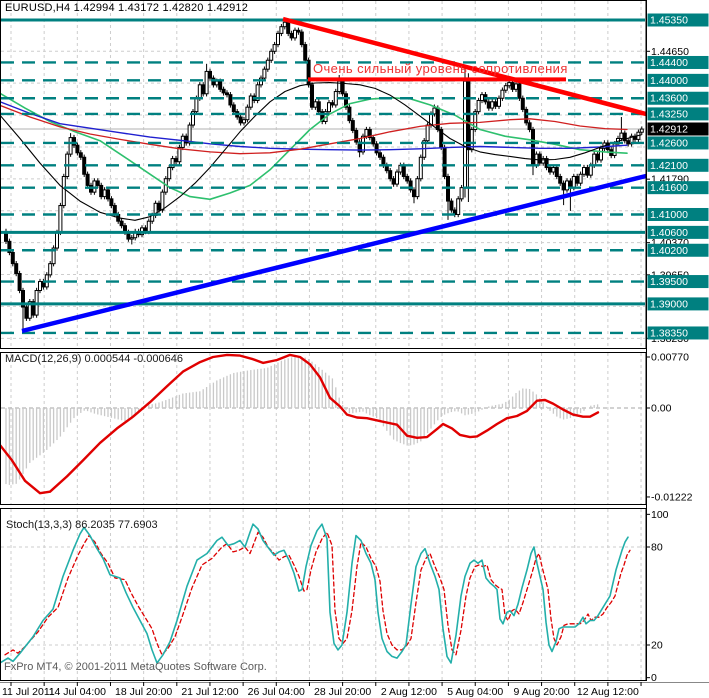  Describe the element at coordinates (276, 692) in the screenshot. I see `svg-text: 26 Jul 04:00` at that location.